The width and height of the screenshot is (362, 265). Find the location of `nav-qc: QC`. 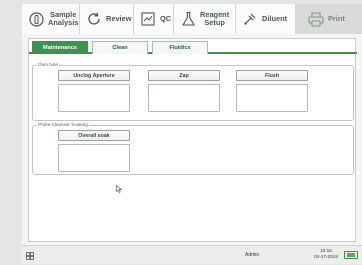

nav-qc: QC is located at coordinates (154, 19).